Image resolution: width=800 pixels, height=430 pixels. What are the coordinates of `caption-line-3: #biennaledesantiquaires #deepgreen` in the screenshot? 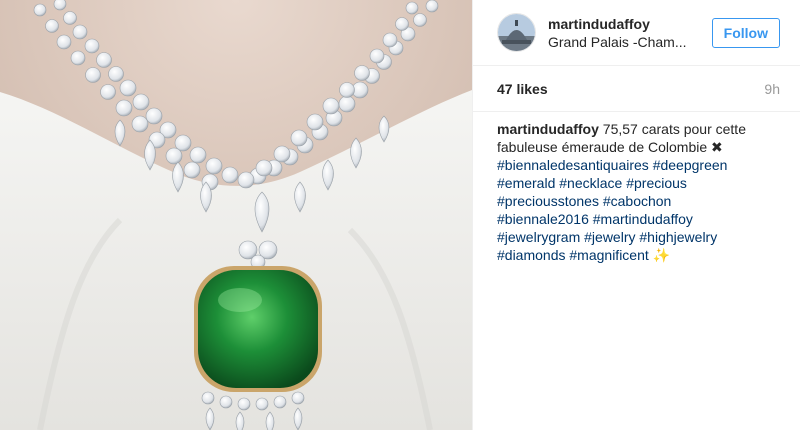 It's located at (638, 165).